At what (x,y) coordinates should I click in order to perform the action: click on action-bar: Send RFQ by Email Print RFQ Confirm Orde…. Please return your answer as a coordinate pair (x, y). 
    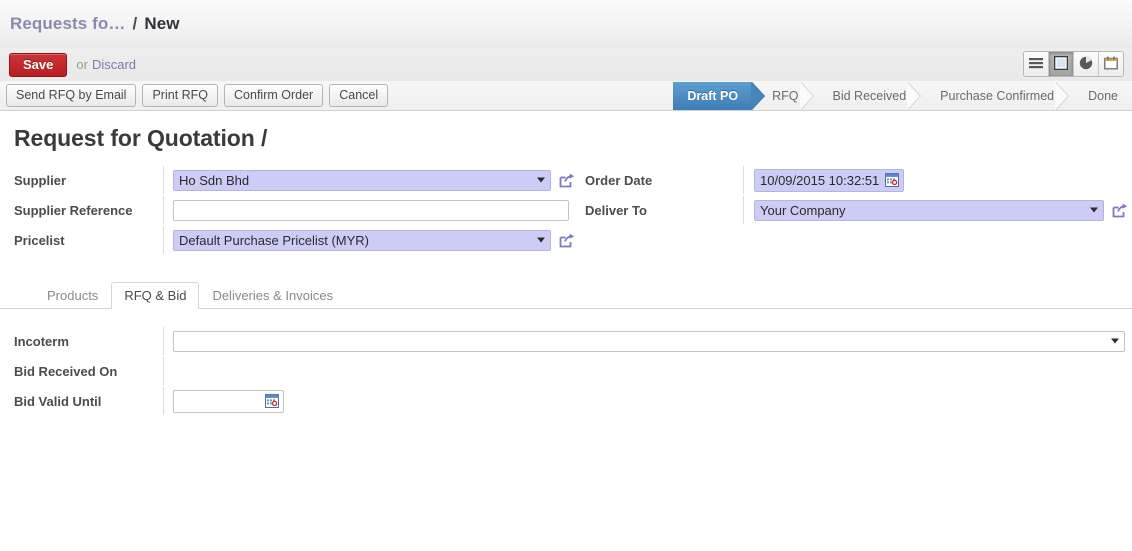
    Looking at the image, I should click on (566, 96).